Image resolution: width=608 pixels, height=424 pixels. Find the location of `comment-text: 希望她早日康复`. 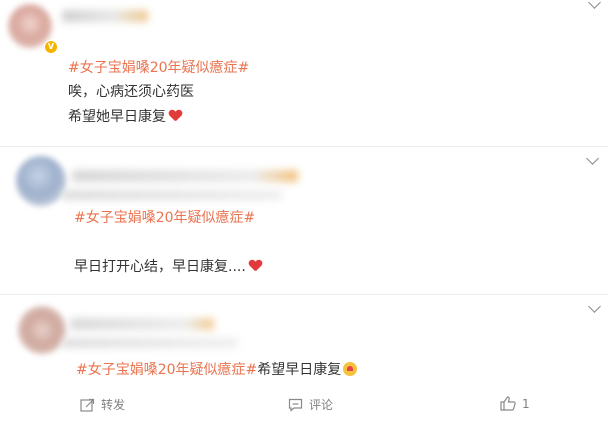

comment-text: 希望她早日康复 is located at coordinates (125, 116).